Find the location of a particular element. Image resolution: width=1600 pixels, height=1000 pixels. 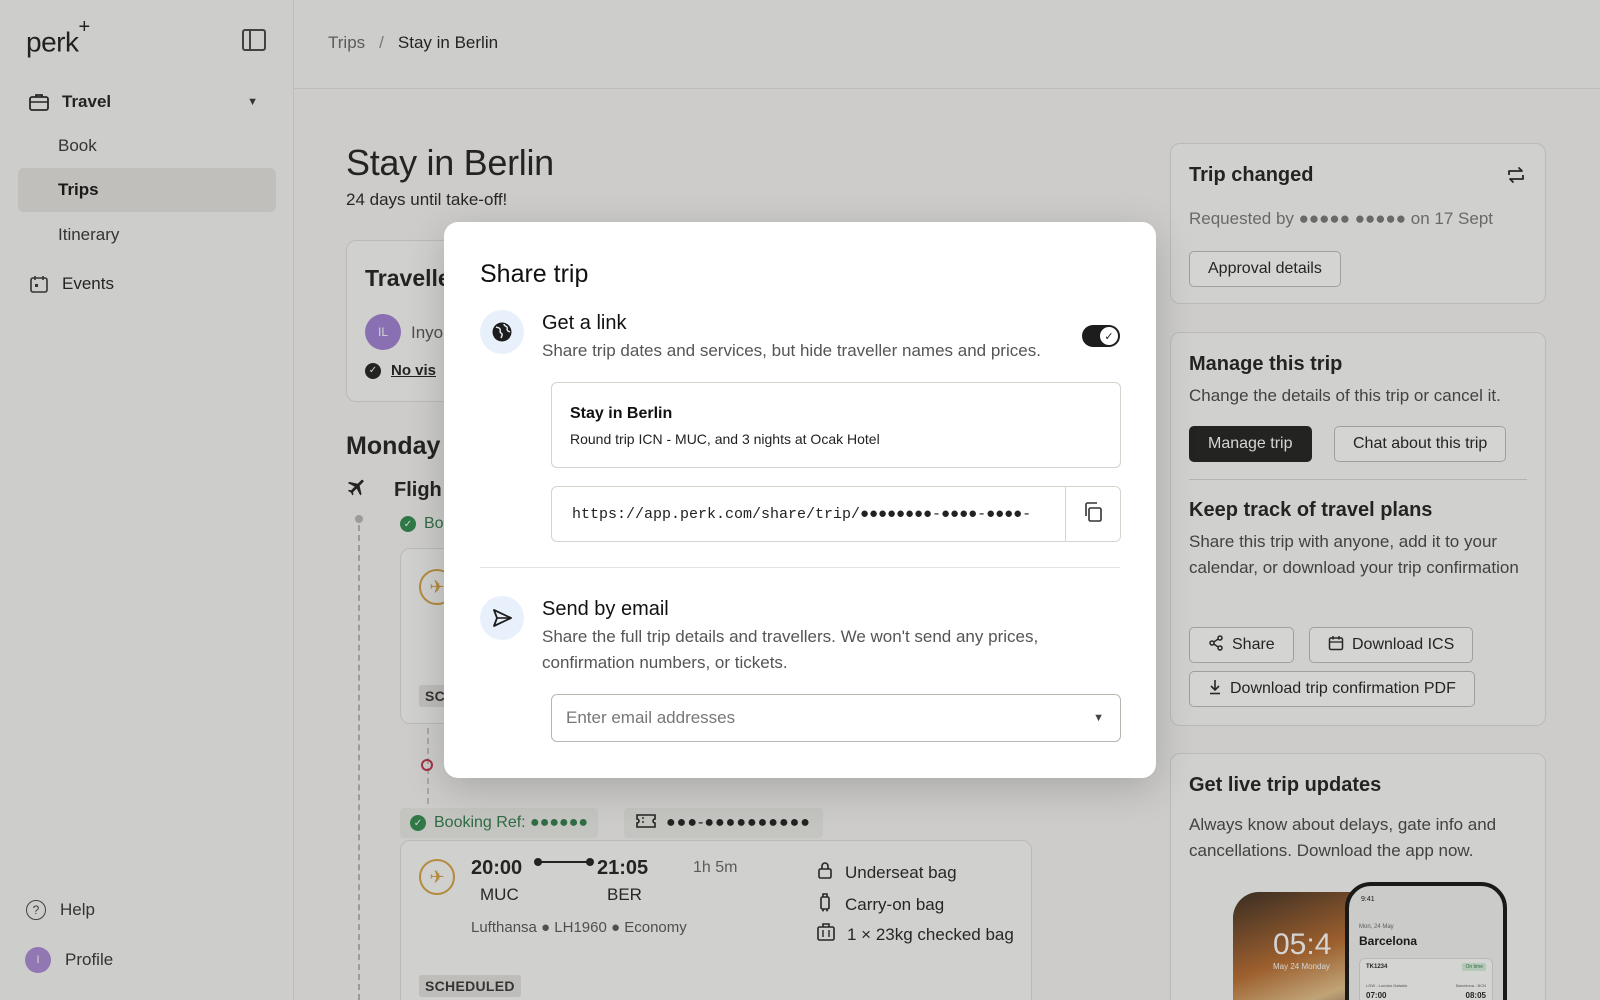

link-toggle: ✓ is located at coordinates (1101, 336).